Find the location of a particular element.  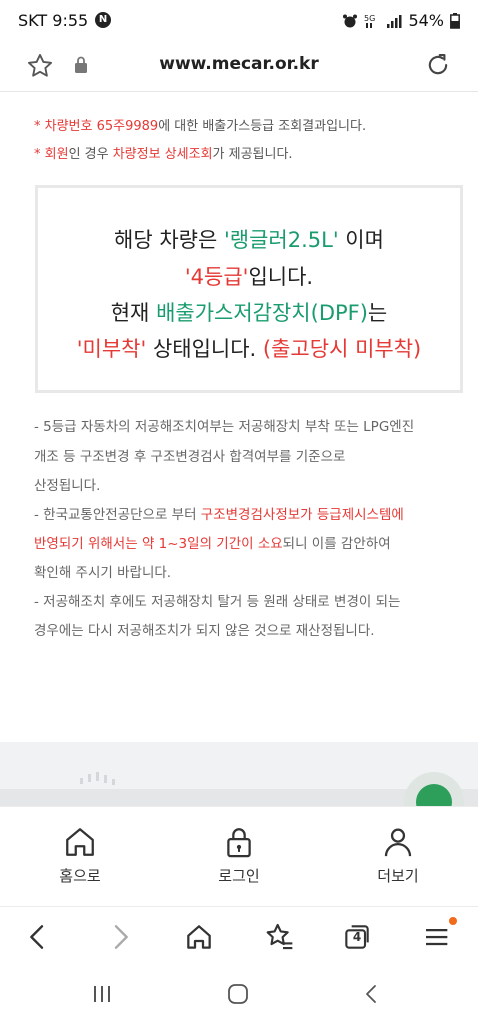

network-5g-icon: 5G is located at coordinates (370, 21).